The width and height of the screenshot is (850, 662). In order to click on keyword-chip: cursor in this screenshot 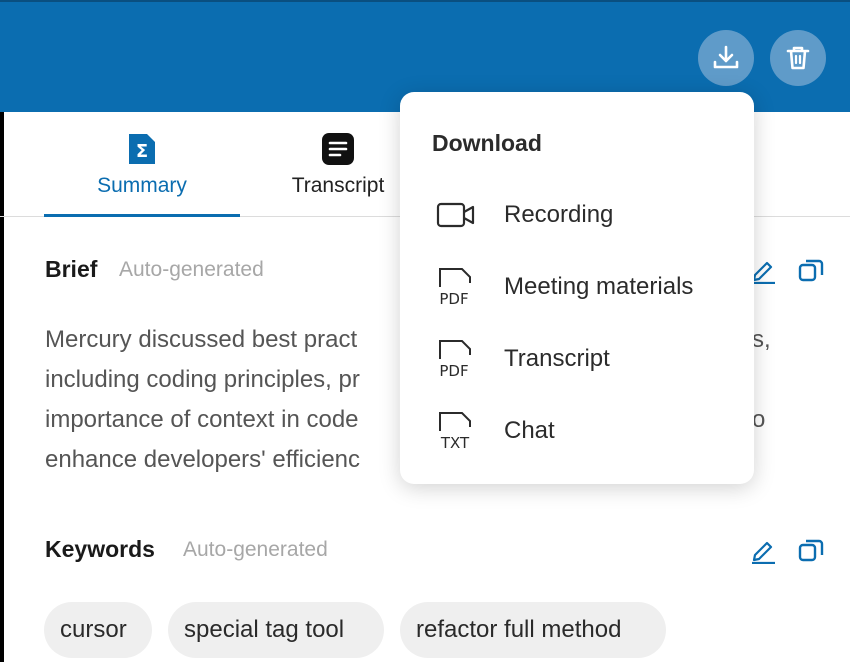, I will do `click(98, 630)`.